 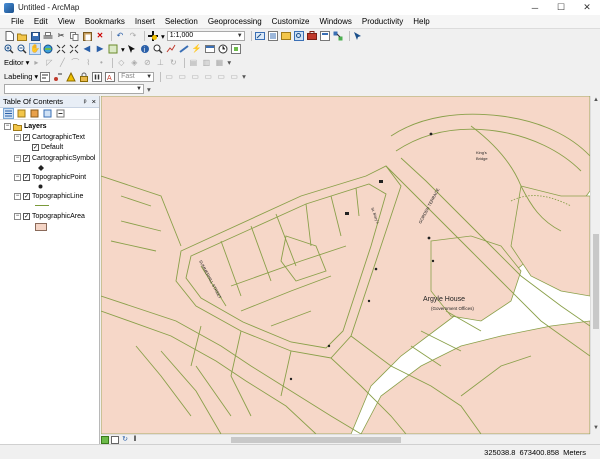 What do you see at coordinates (596, 429) in the screenshot?
I see `scroll-down-icon: ▼` at bounding box center [596, 429].